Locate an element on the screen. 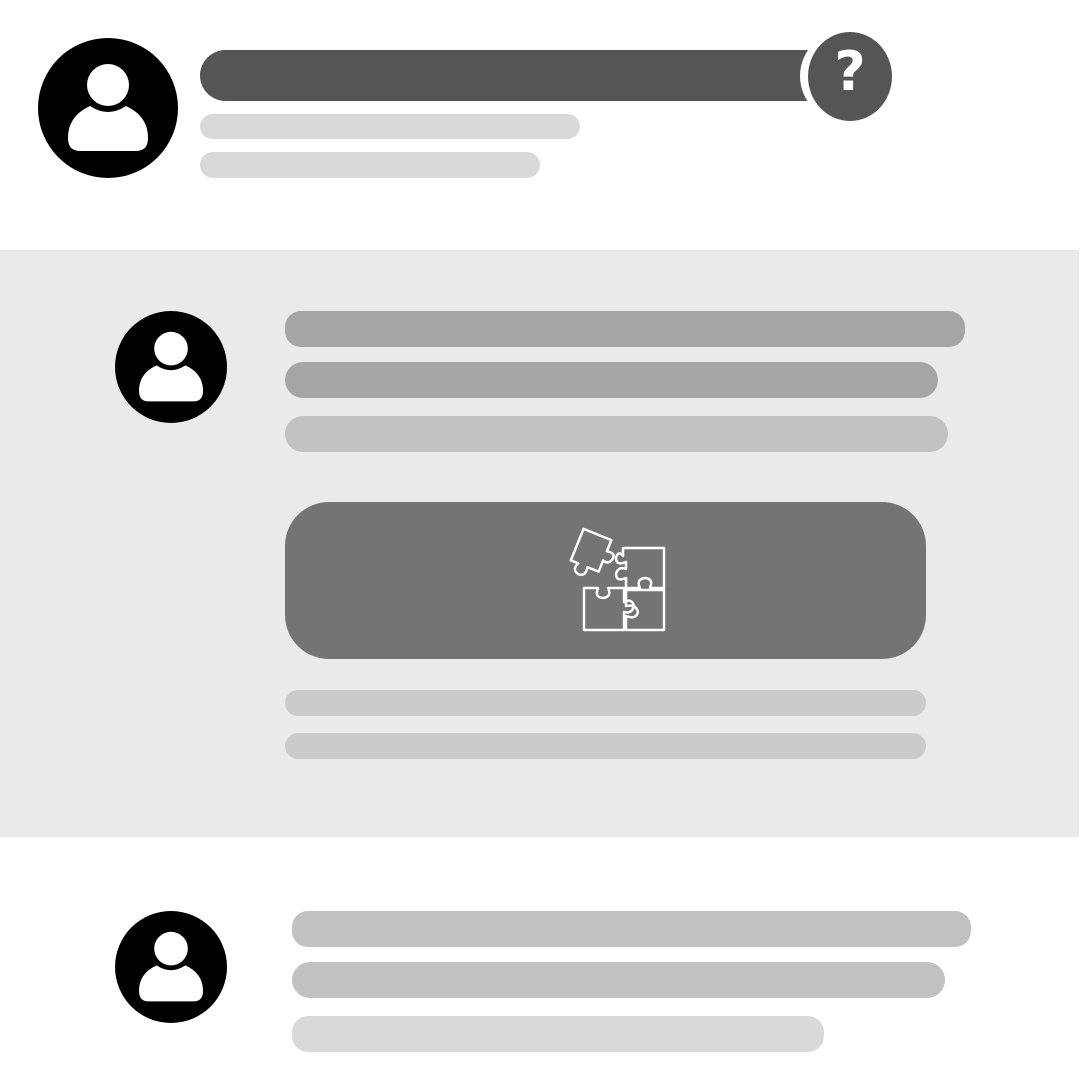 Image resolution: width=1080 pixels, height=1080 pixels. question-title-placeholder is located at coordinates (530, 75).